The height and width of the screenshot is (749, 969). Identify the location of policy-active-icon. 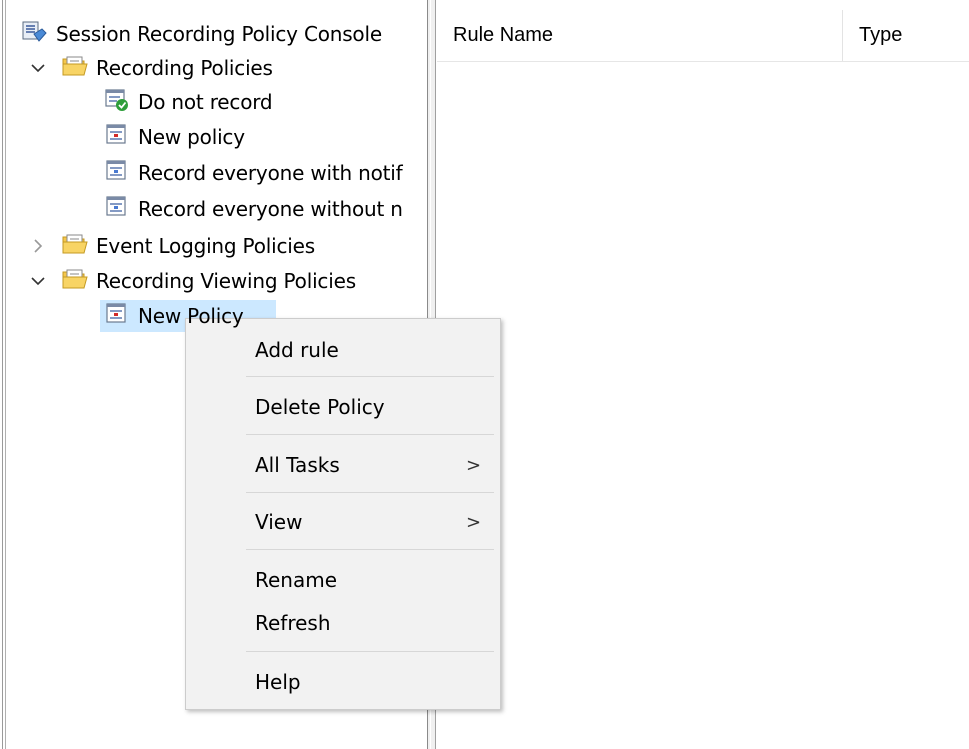
(117, 102).